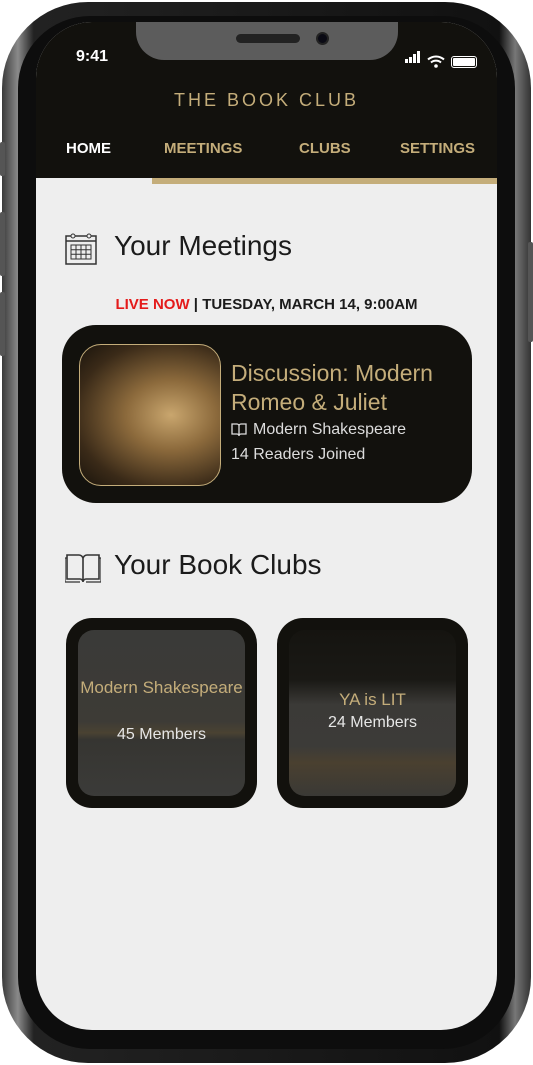 The height and width of the screenshot is (1065, 533). I want to click on meeting-club-name: Modern Shakespeare, so click(329, 429).